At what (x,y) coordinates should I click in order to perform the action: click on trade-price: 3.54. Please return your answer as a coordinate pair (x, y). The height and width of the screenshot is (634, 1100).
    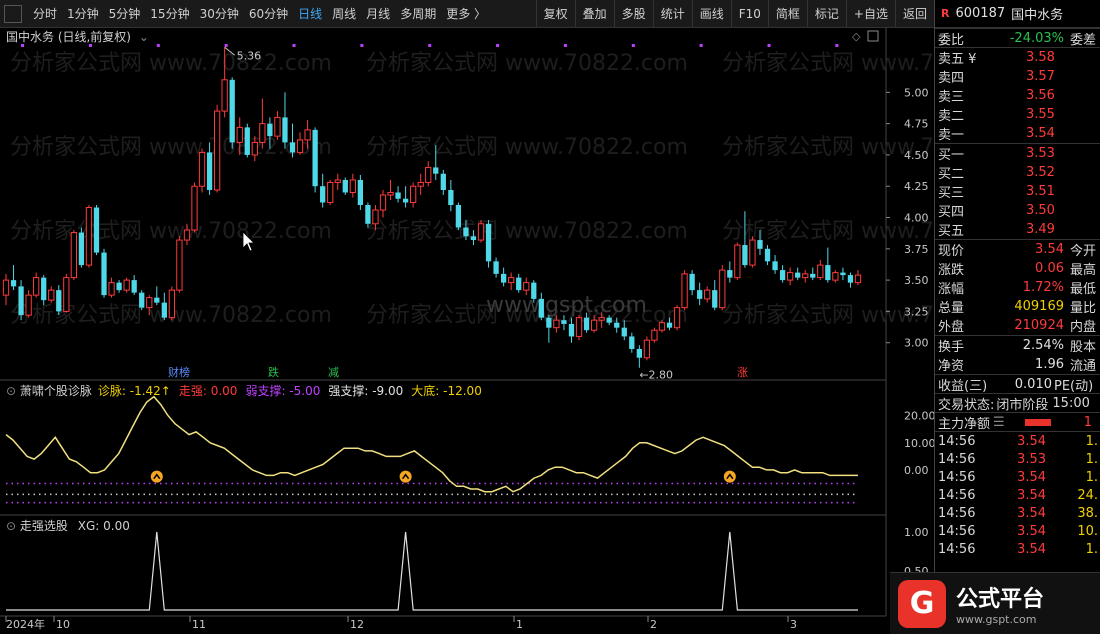
    Looking at the image, I should click on (1031, 513).